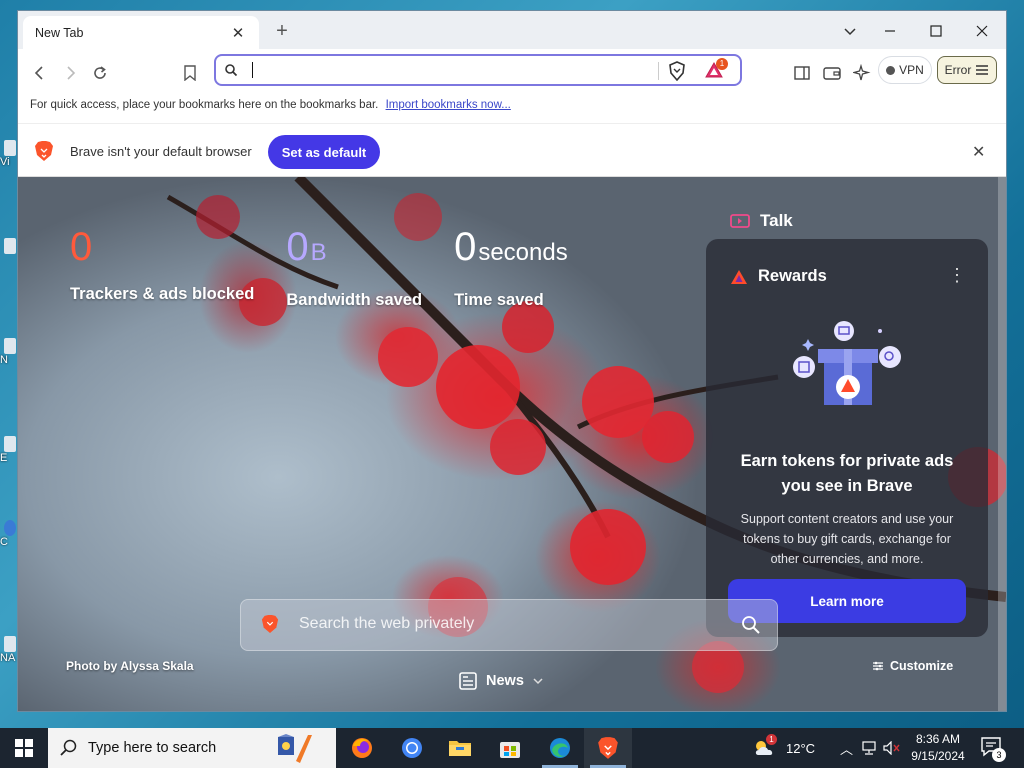 The image size is (1024, 768). What do you see at coordinates (658, 71) in the screenshot?
I see `omnibox-divider` at bounding box center [658, 71].